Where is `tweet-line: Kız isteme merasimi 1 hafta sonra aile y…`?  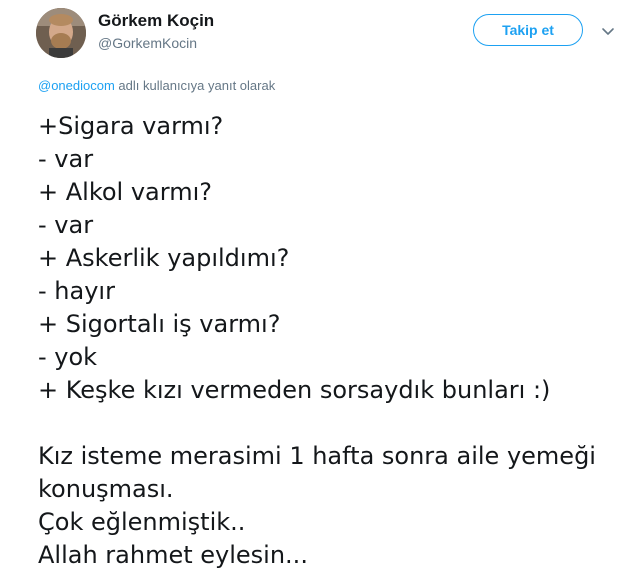 tweet-line: Kız isteme merasimi 1 hafta sonra aile y… is located at coordinates (317, 456).